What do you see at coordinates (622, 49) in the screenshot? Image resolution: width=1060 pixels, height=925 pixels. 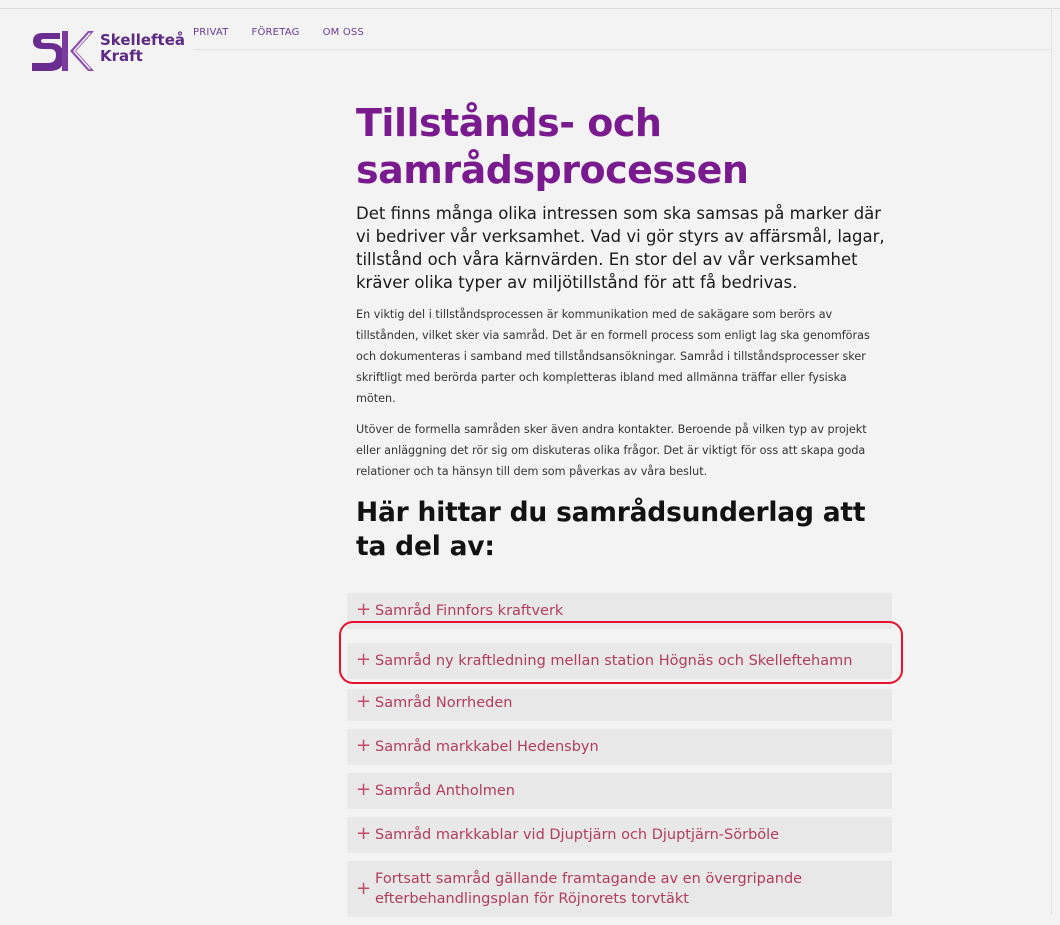 I see `nav-divider` at bounding box center [622, 49].